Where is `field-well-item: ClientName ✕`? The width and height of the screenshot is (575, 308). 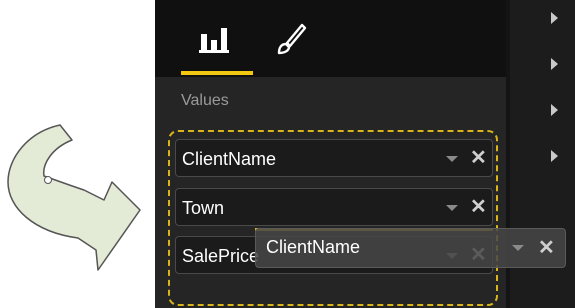 field-well-item: ClientName ✕ is located at coordinates (334, 158).